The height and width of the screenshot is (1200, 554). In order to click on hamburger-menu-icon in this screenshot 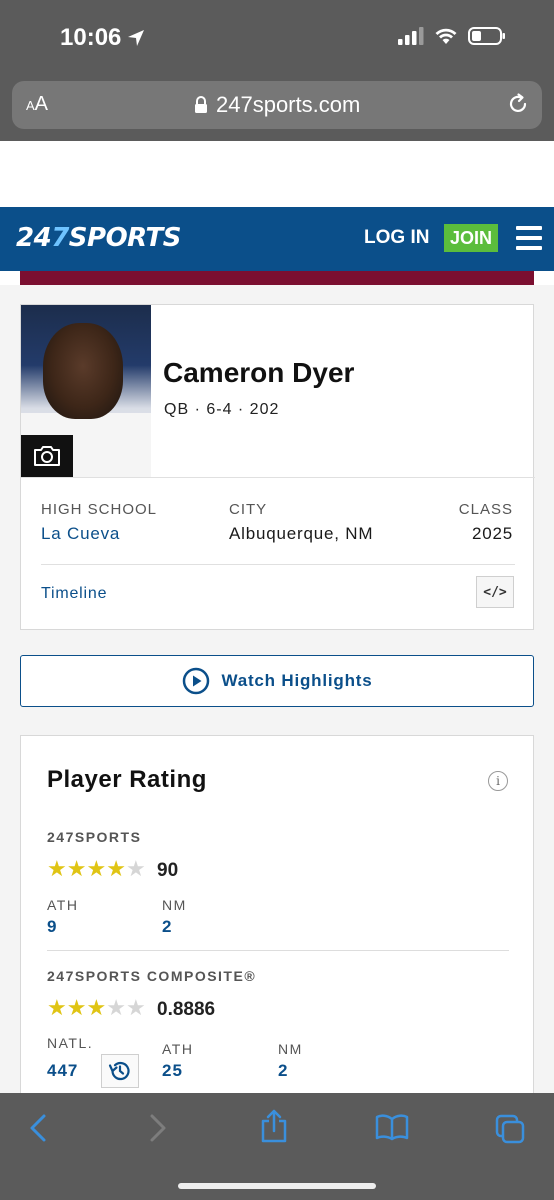, I will do `click(529, 238)`.